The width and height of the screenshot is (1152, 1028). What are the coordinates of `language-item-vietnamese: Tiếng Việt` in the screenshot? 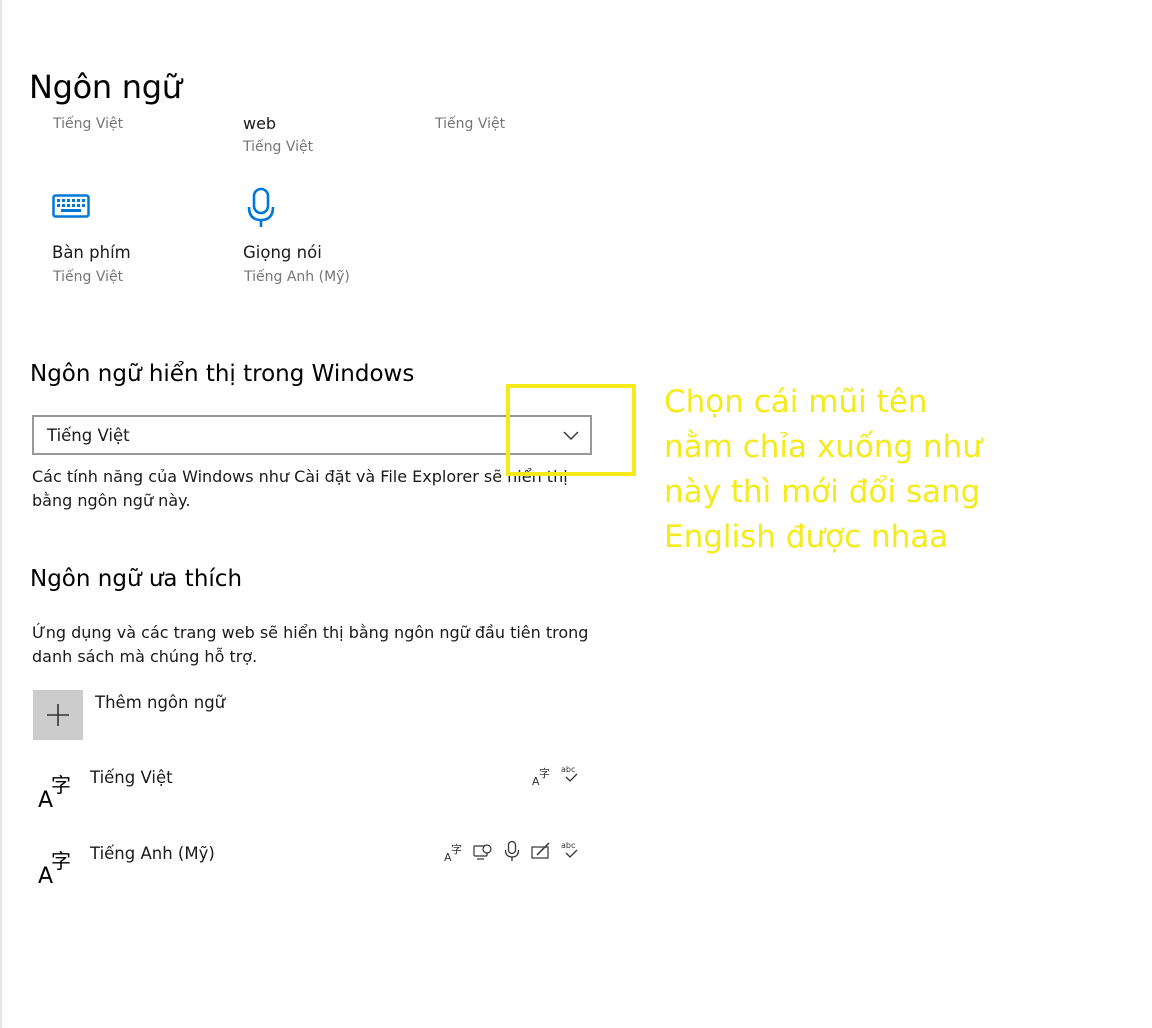 It's located at (131, 777).